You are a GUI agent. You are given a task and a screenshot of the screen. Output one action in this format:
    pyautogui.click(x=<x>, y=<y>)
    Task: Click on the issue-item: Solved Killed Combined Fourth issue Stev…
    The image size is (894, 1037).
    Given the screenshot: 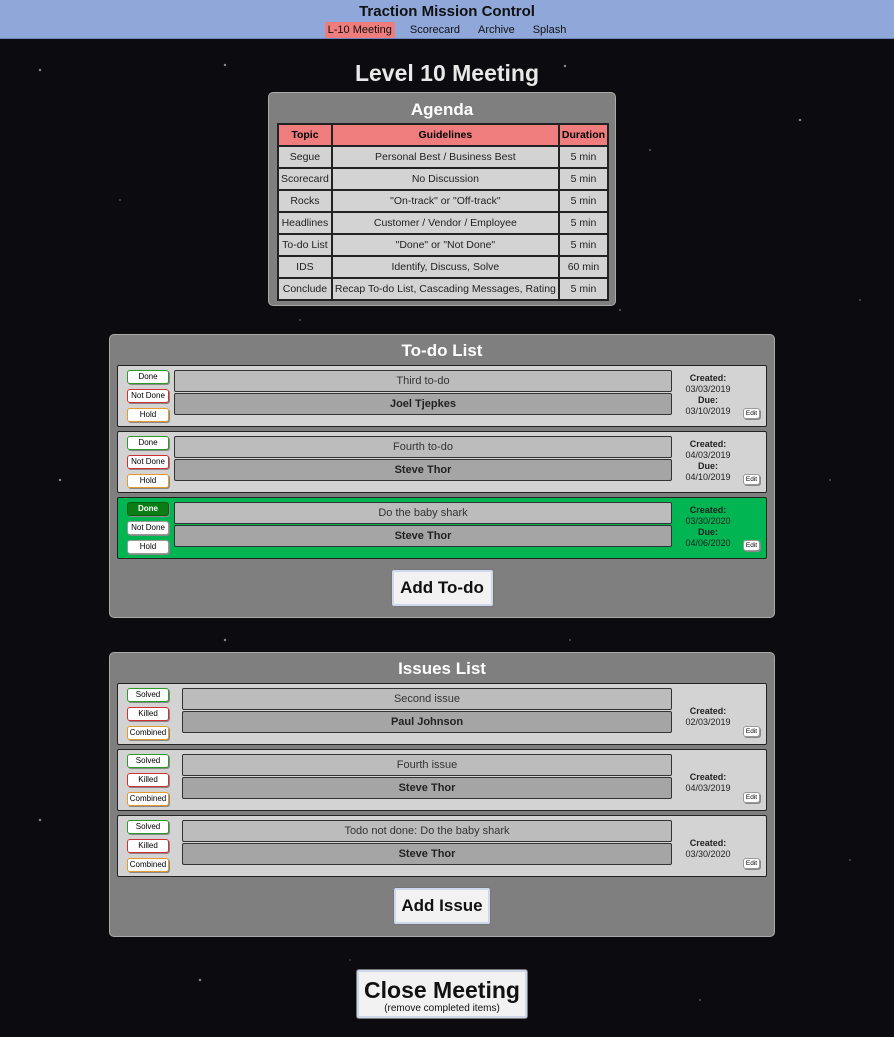 What is the action you would take?
    pyautogui.click(x=442, y=780)
    